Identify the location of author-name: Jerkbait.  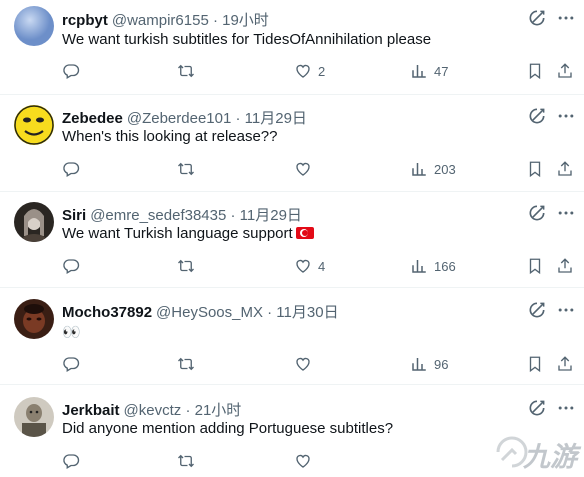
(91, 410).